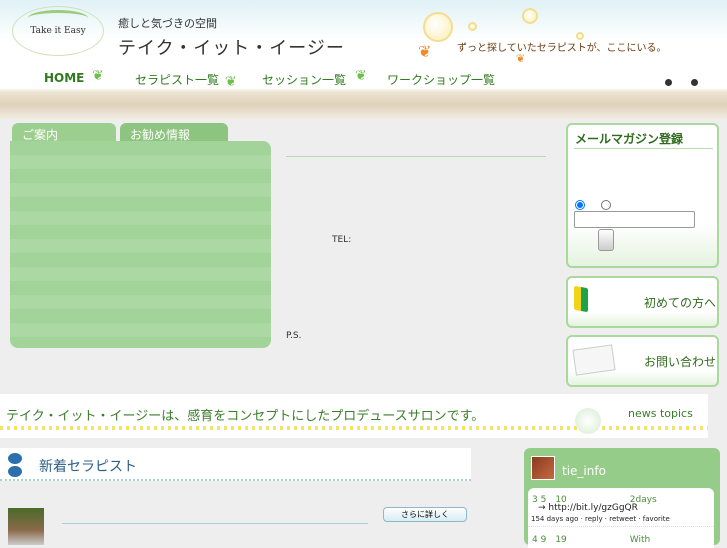 The width and height of the screenshot is (727, 548). Describe the element at coordinates (245, 416) in the screenshot. I see `concept-text: テイク・イット・イージーは、感育をコンセプトにしたプロデュースサロンです。` at that location.